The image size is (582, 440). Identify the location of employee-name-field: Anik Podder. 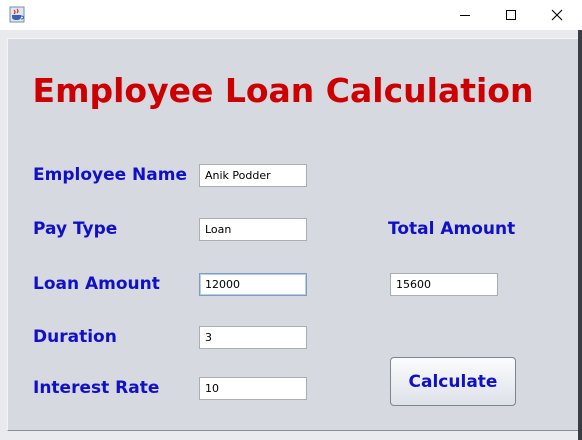
(253, 175).